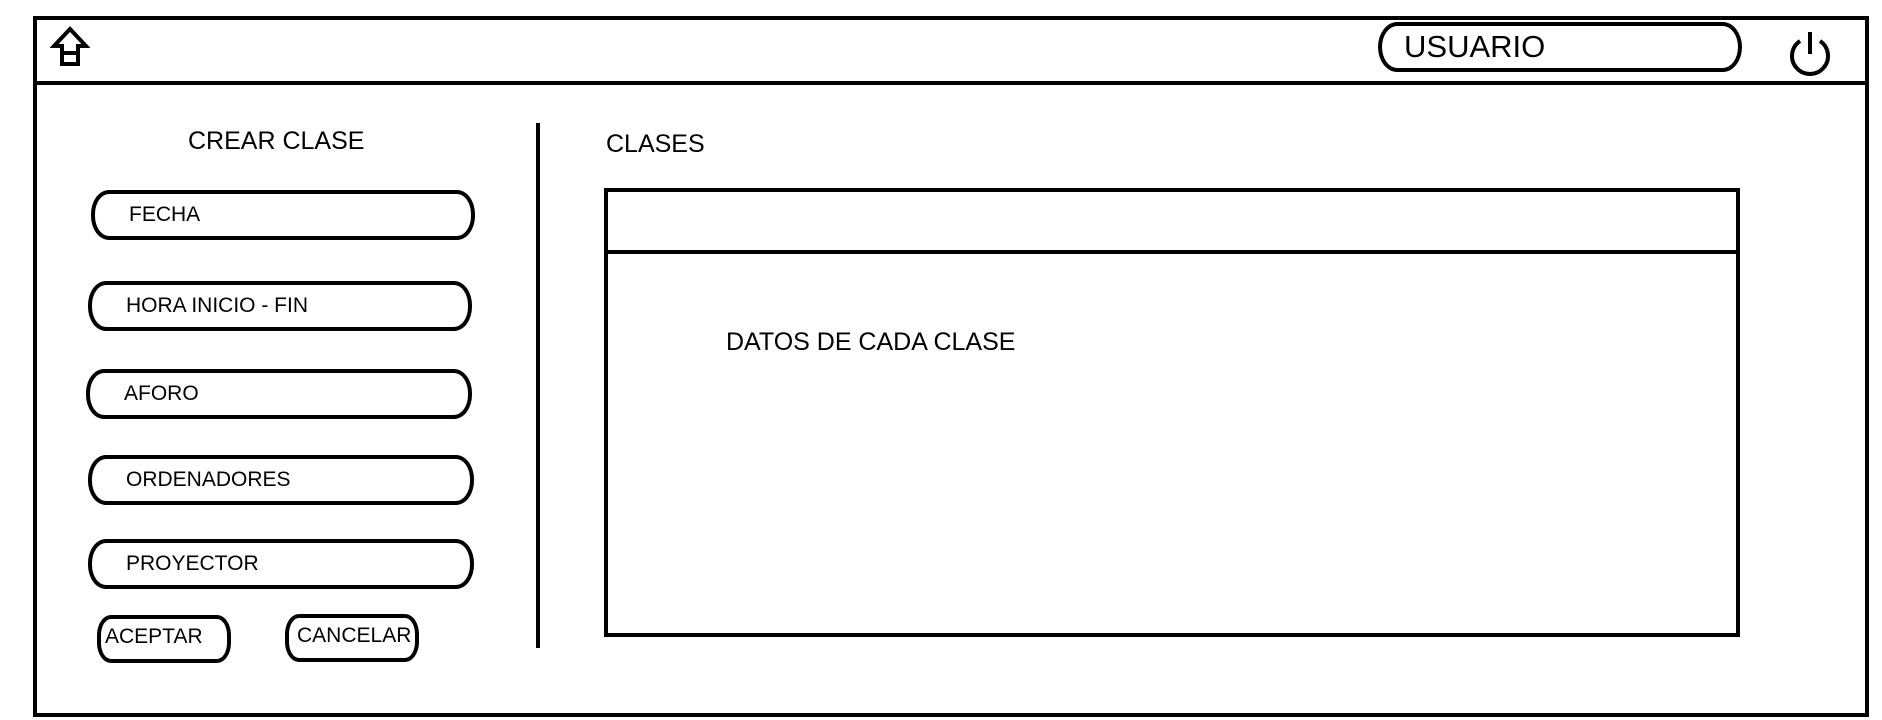 The width and height of the screenshot is (1882, 720). I want to click on fecha-field: FECHA, so click(283, 215).